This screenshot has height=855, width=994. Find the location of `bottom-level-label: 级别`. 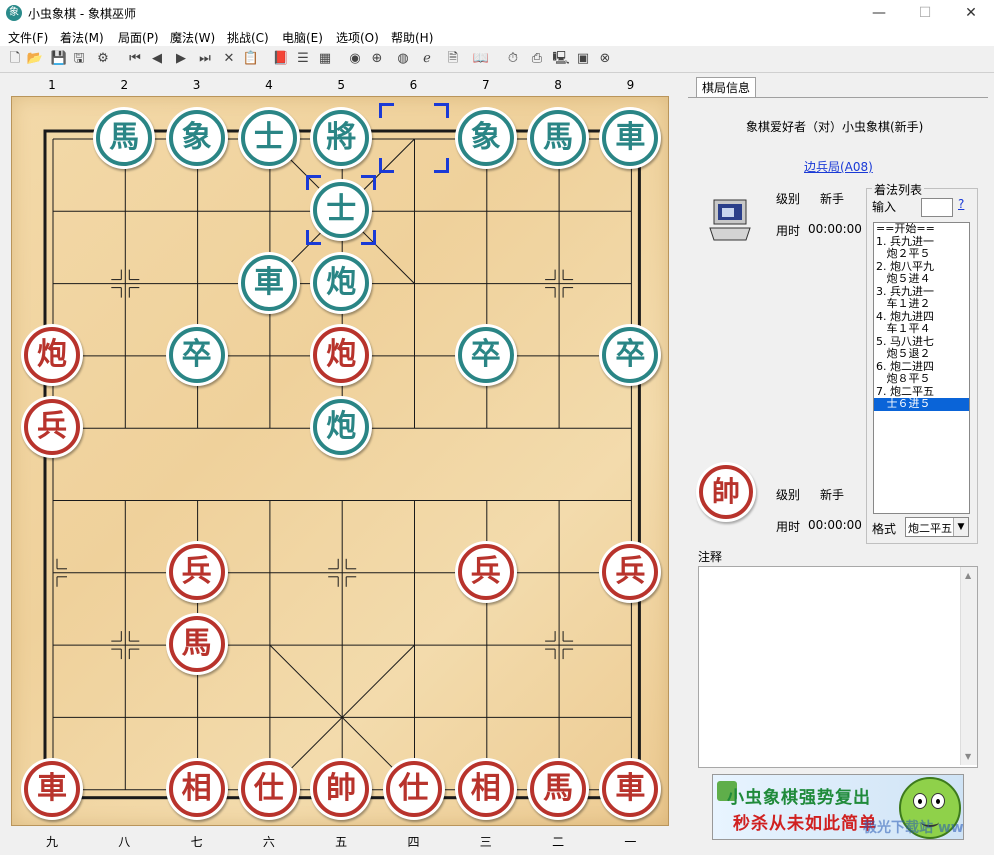

bottom-level-label: 级别 is located at coordinates (788, 495).